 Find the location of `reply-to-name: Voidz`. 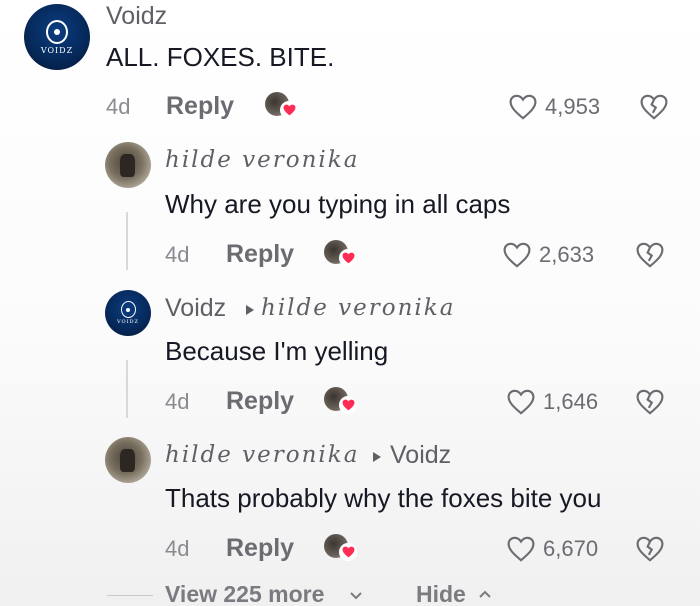

reply-to-name: Voidz is located at coordinates (420, 455).